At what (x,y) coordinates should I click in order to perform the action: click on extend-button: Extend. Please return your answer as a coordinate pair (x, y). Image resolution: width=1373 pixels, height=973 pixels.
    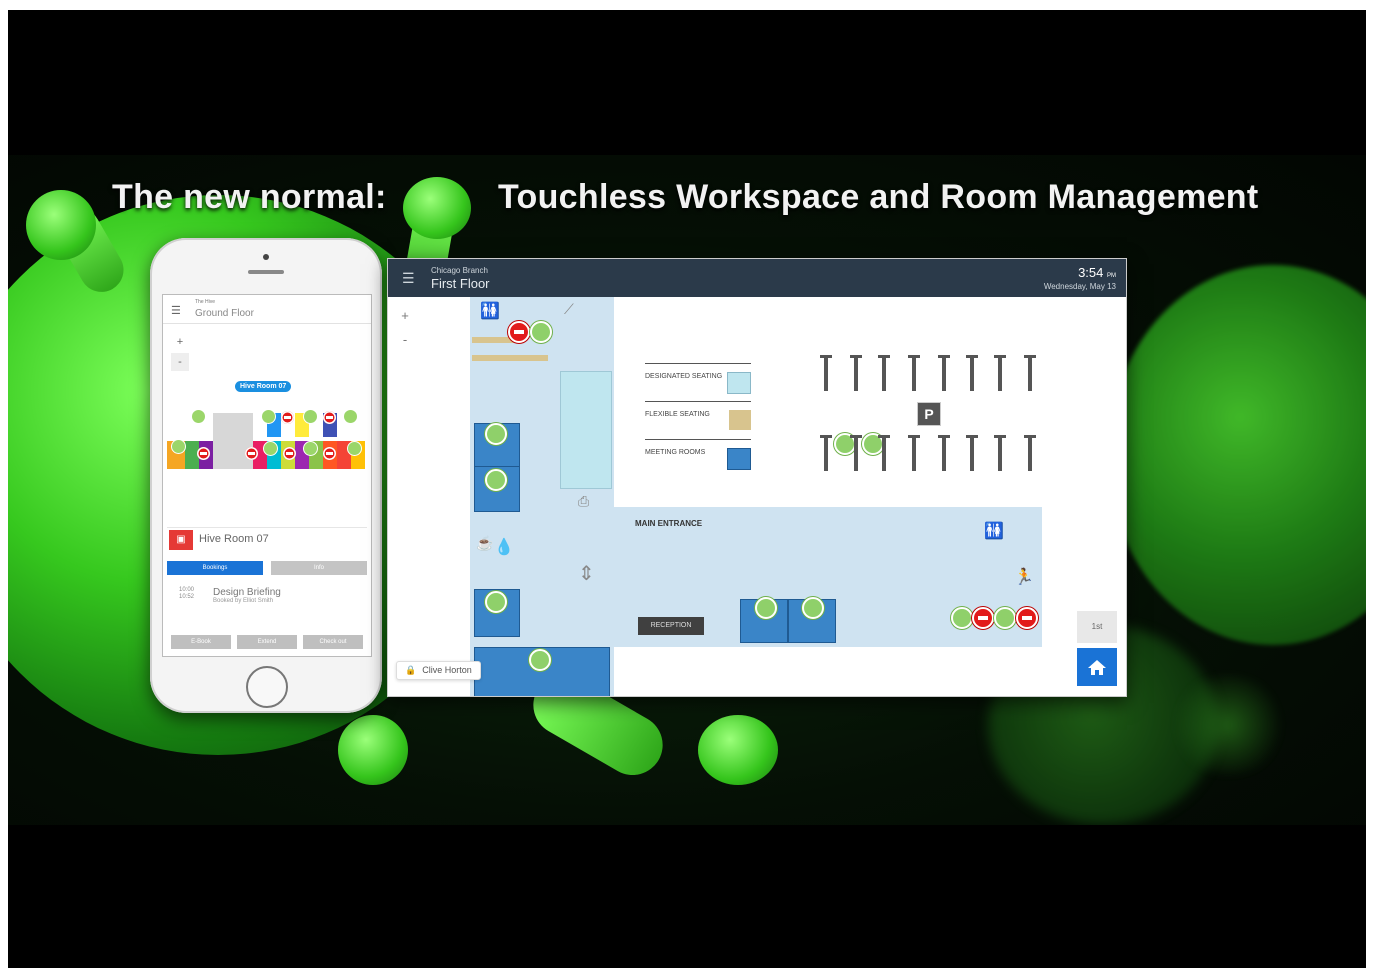
    Looking at the image, I should click on (267, 642).